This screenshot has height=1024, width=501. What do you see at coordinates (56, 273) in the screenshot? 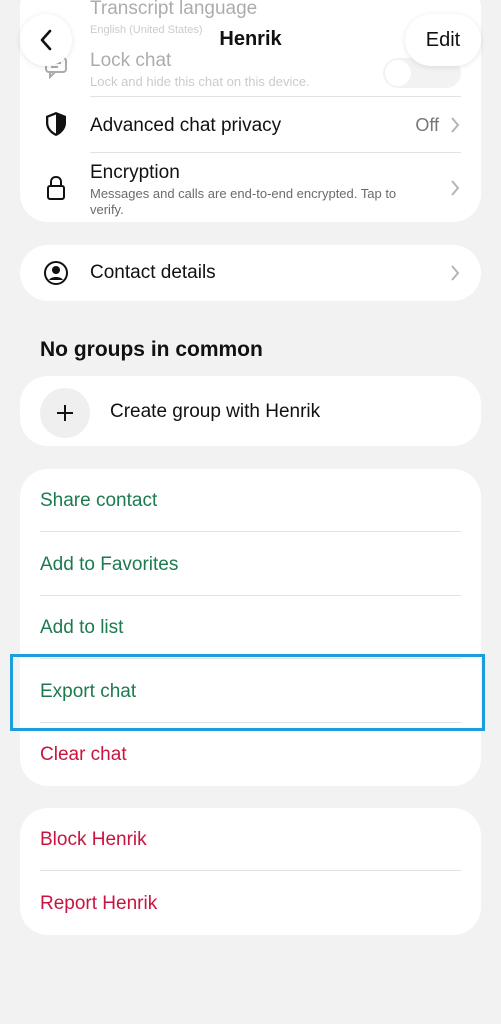
I see `person-circle-icon` at bounding box center [56, 273].